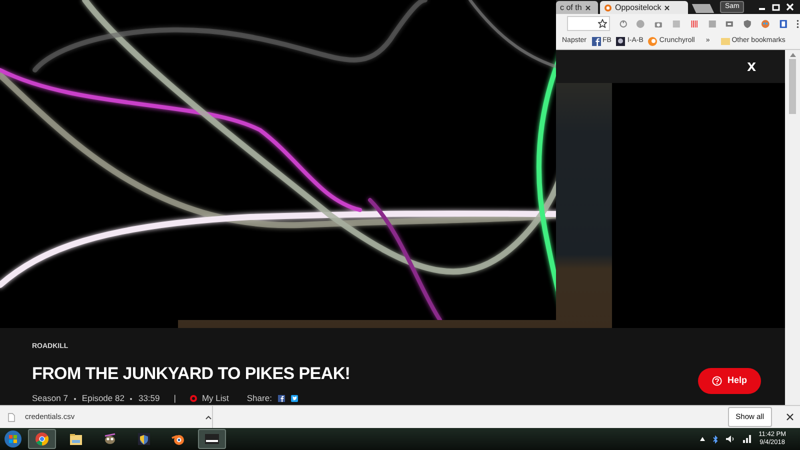  What do you see at coordinates (602, 23) in the screenshot?
I see `star-icon` at bounding box center [602, 23].